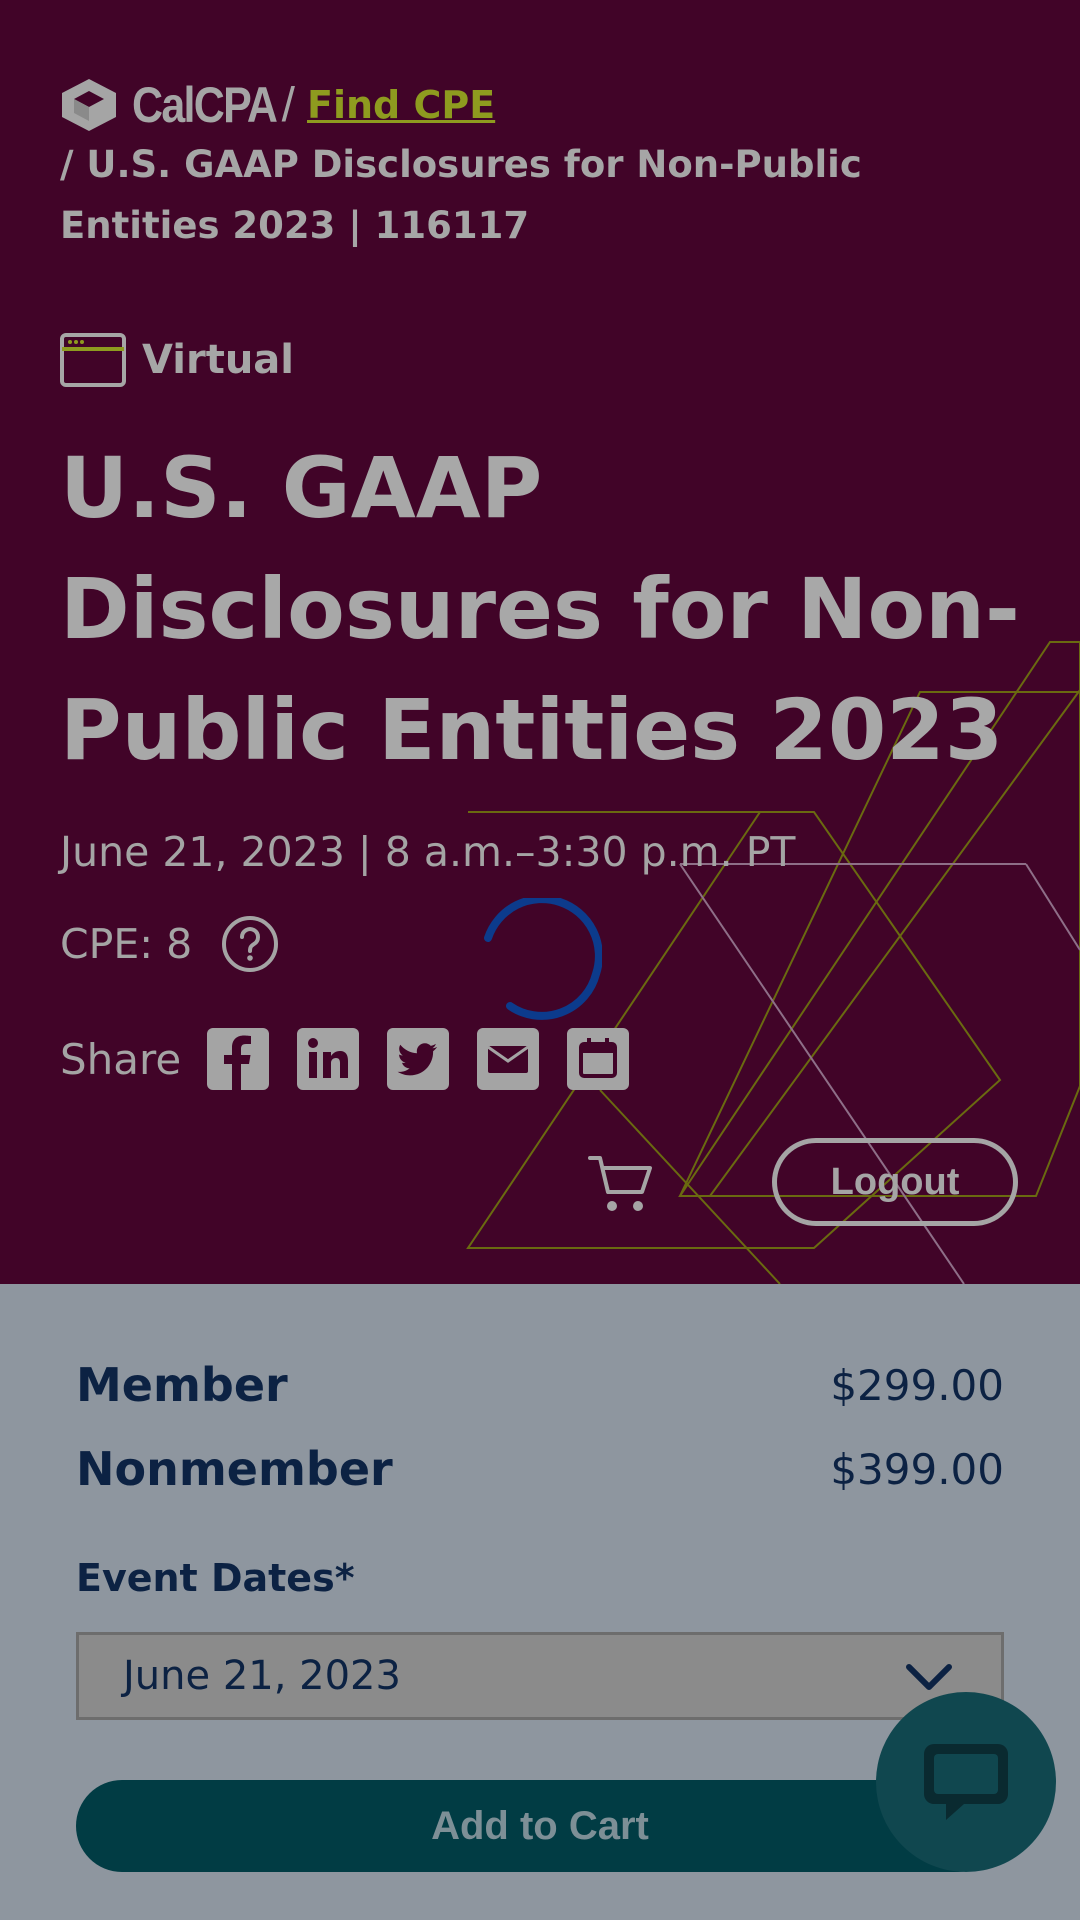 The width and height of the screenshot is (1080, 1920). I want to click on share-bar: Share, so click(358, 1059).